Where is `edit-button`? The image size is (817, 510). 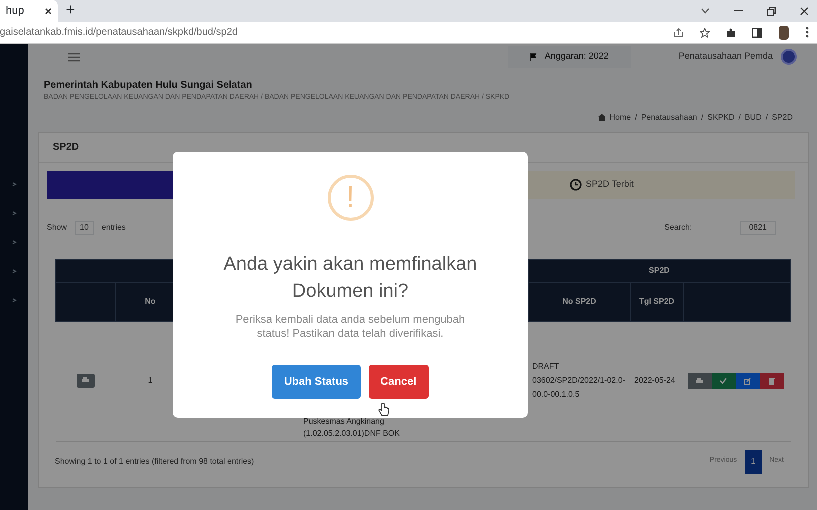
edit-button is located at coordinates (748, 381).